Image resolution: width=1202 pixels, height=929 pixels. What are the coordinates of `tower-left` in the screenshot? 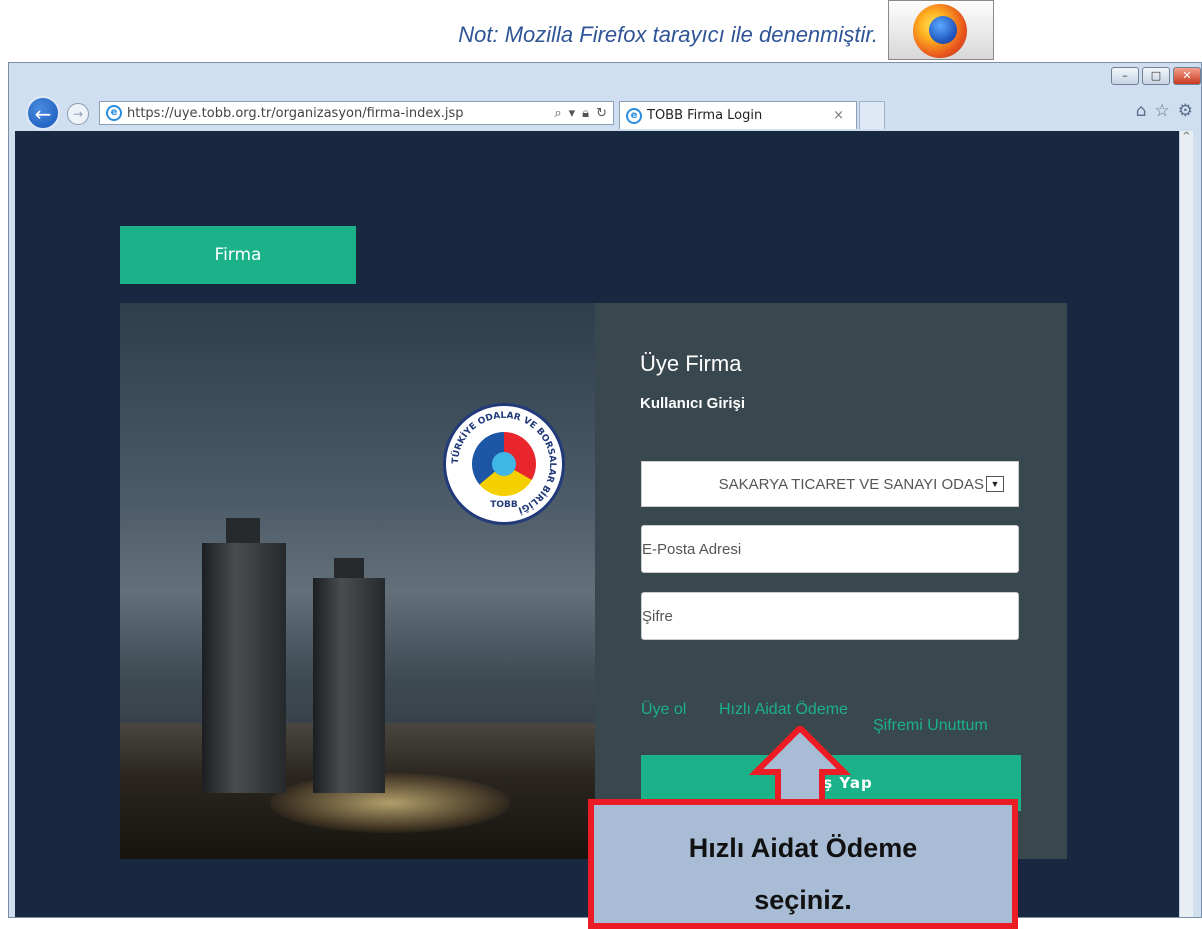 It's located at (244, 668).